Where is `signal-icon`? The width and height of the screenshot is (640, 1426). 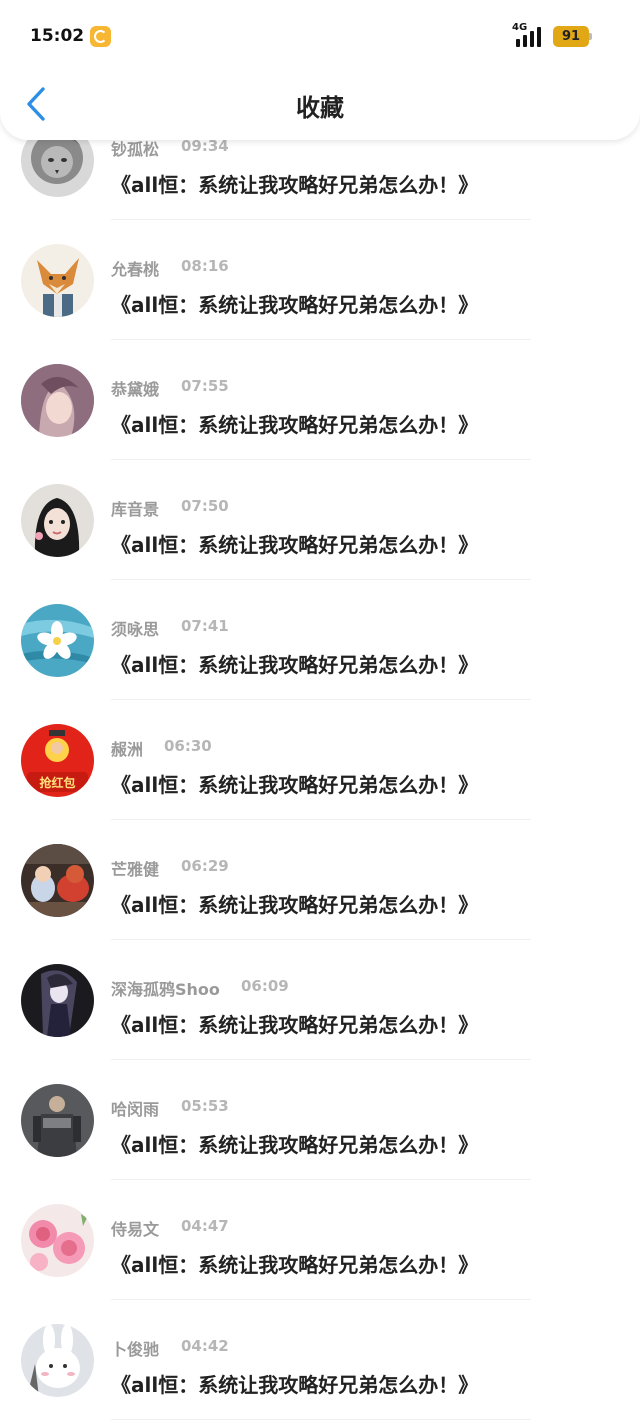 signal-icon is located at coordinates (530, 37).